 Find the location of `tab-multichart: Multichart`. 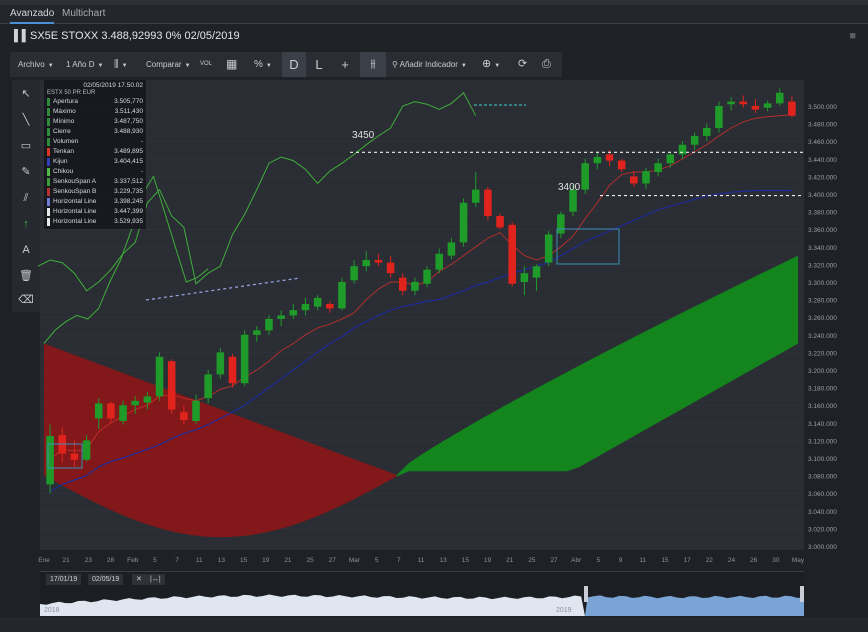

tab-multichart: Multichart is located at coordinates (83, 13).